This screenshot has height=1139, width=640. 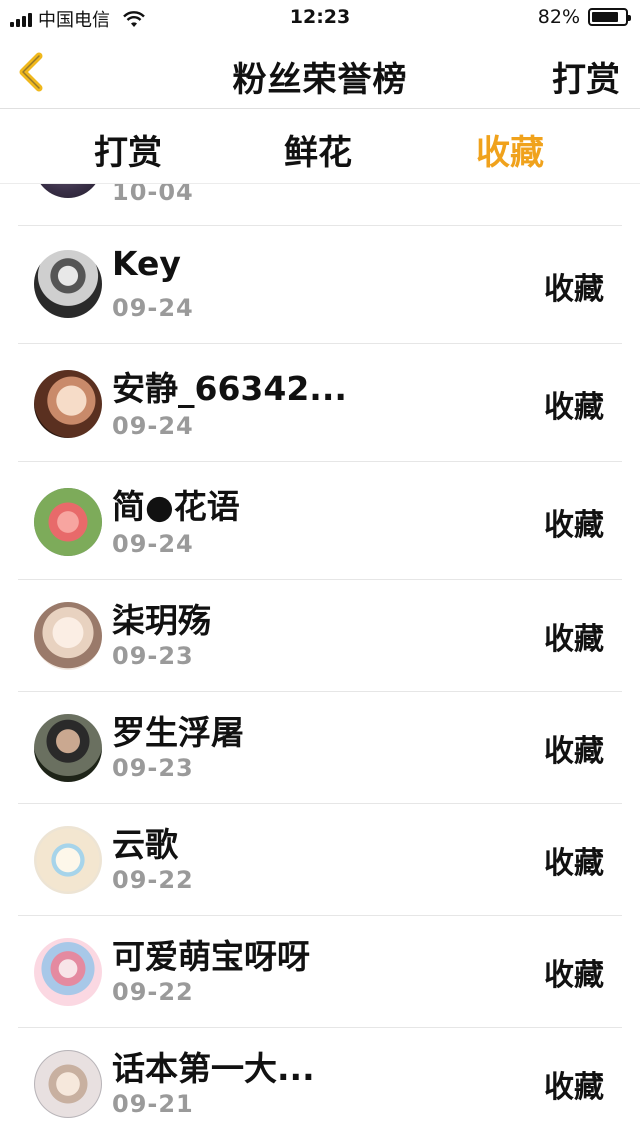 What do you see at coordinates (176, 506) in the screenshot?
I see `fan-name: 简●花语` at bounding box center [176, 506].